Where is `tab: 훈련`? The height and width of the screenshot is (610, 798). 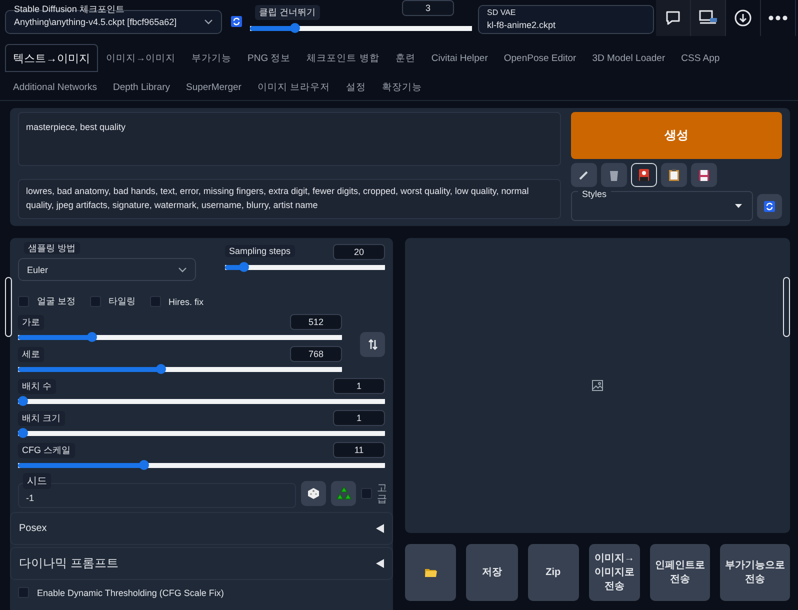 tab: 훈련 is located at coordinates (405, 58).